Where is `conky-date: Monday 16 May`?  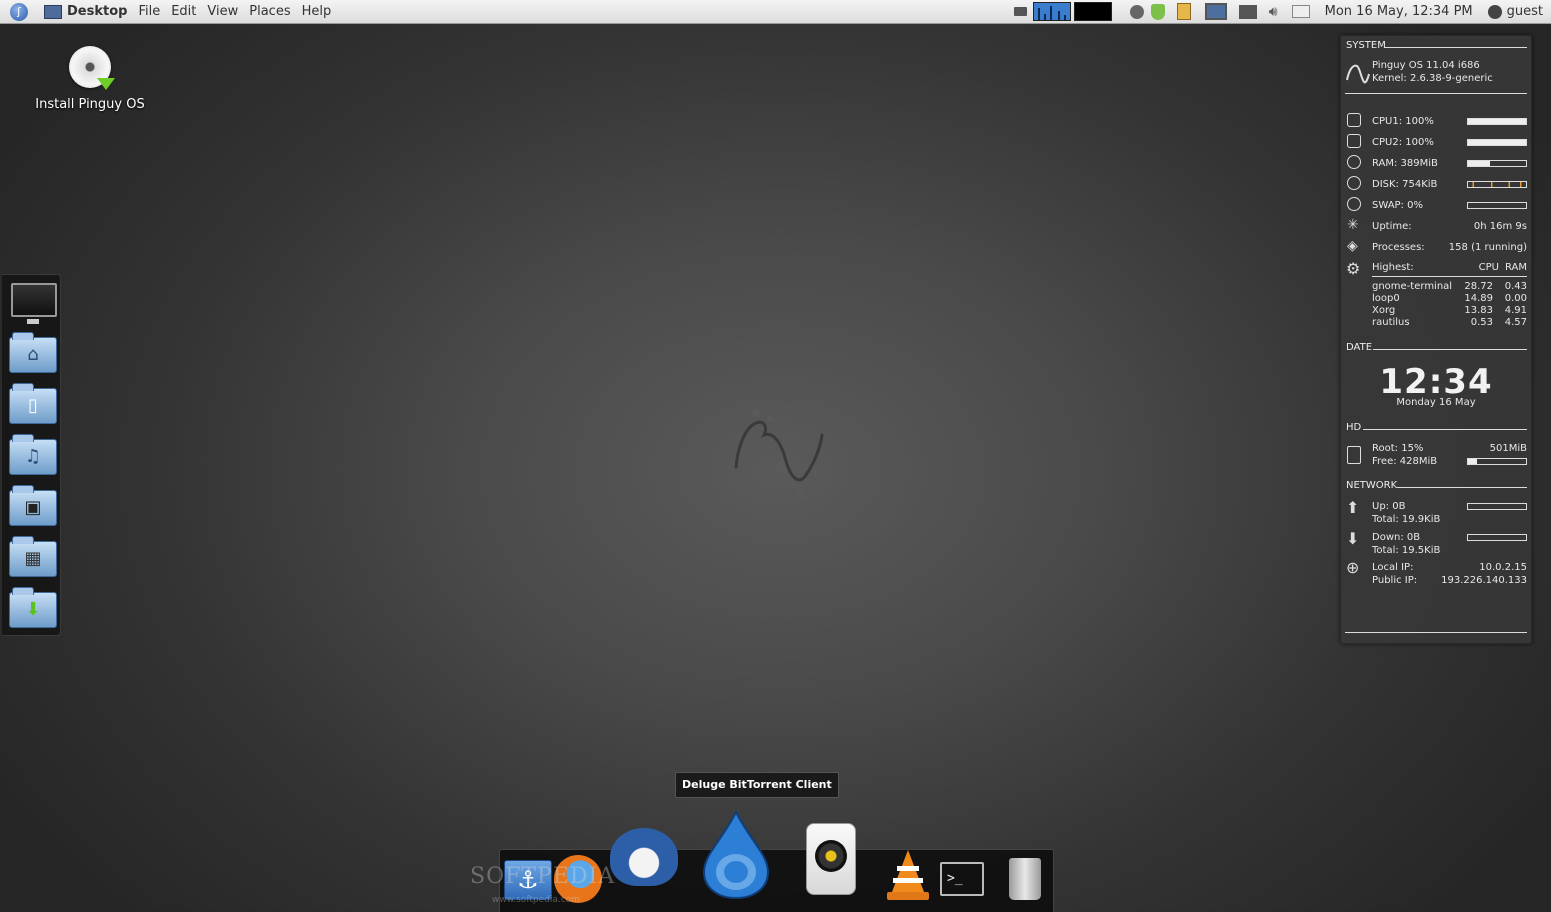
conky-date: Monday 16 May is located at coordinates (1436, 402).